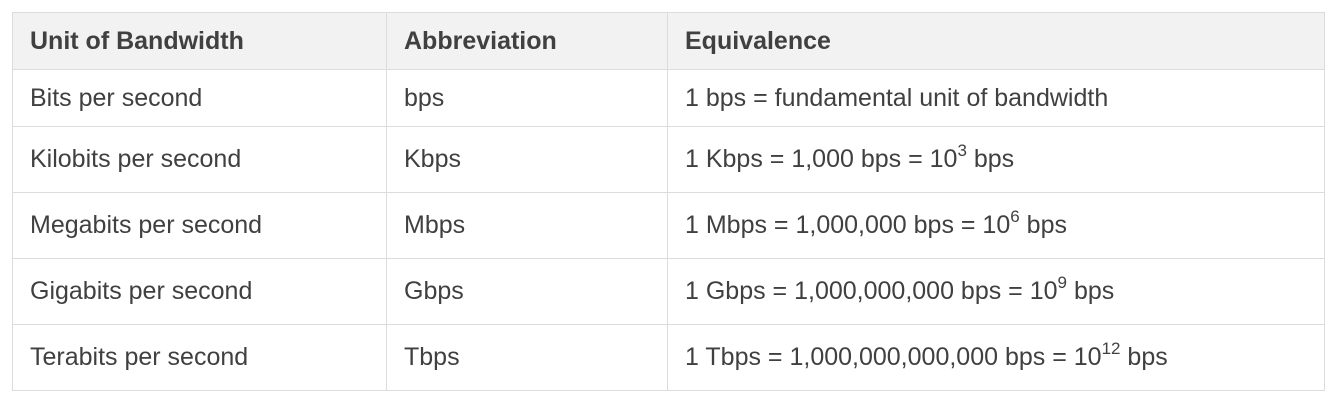 This screenshot has width=1335, height=405. Describe the element at coordinates (199, 291) in the screenshot. I see `unit-cell: Gigabits per second` at that location.